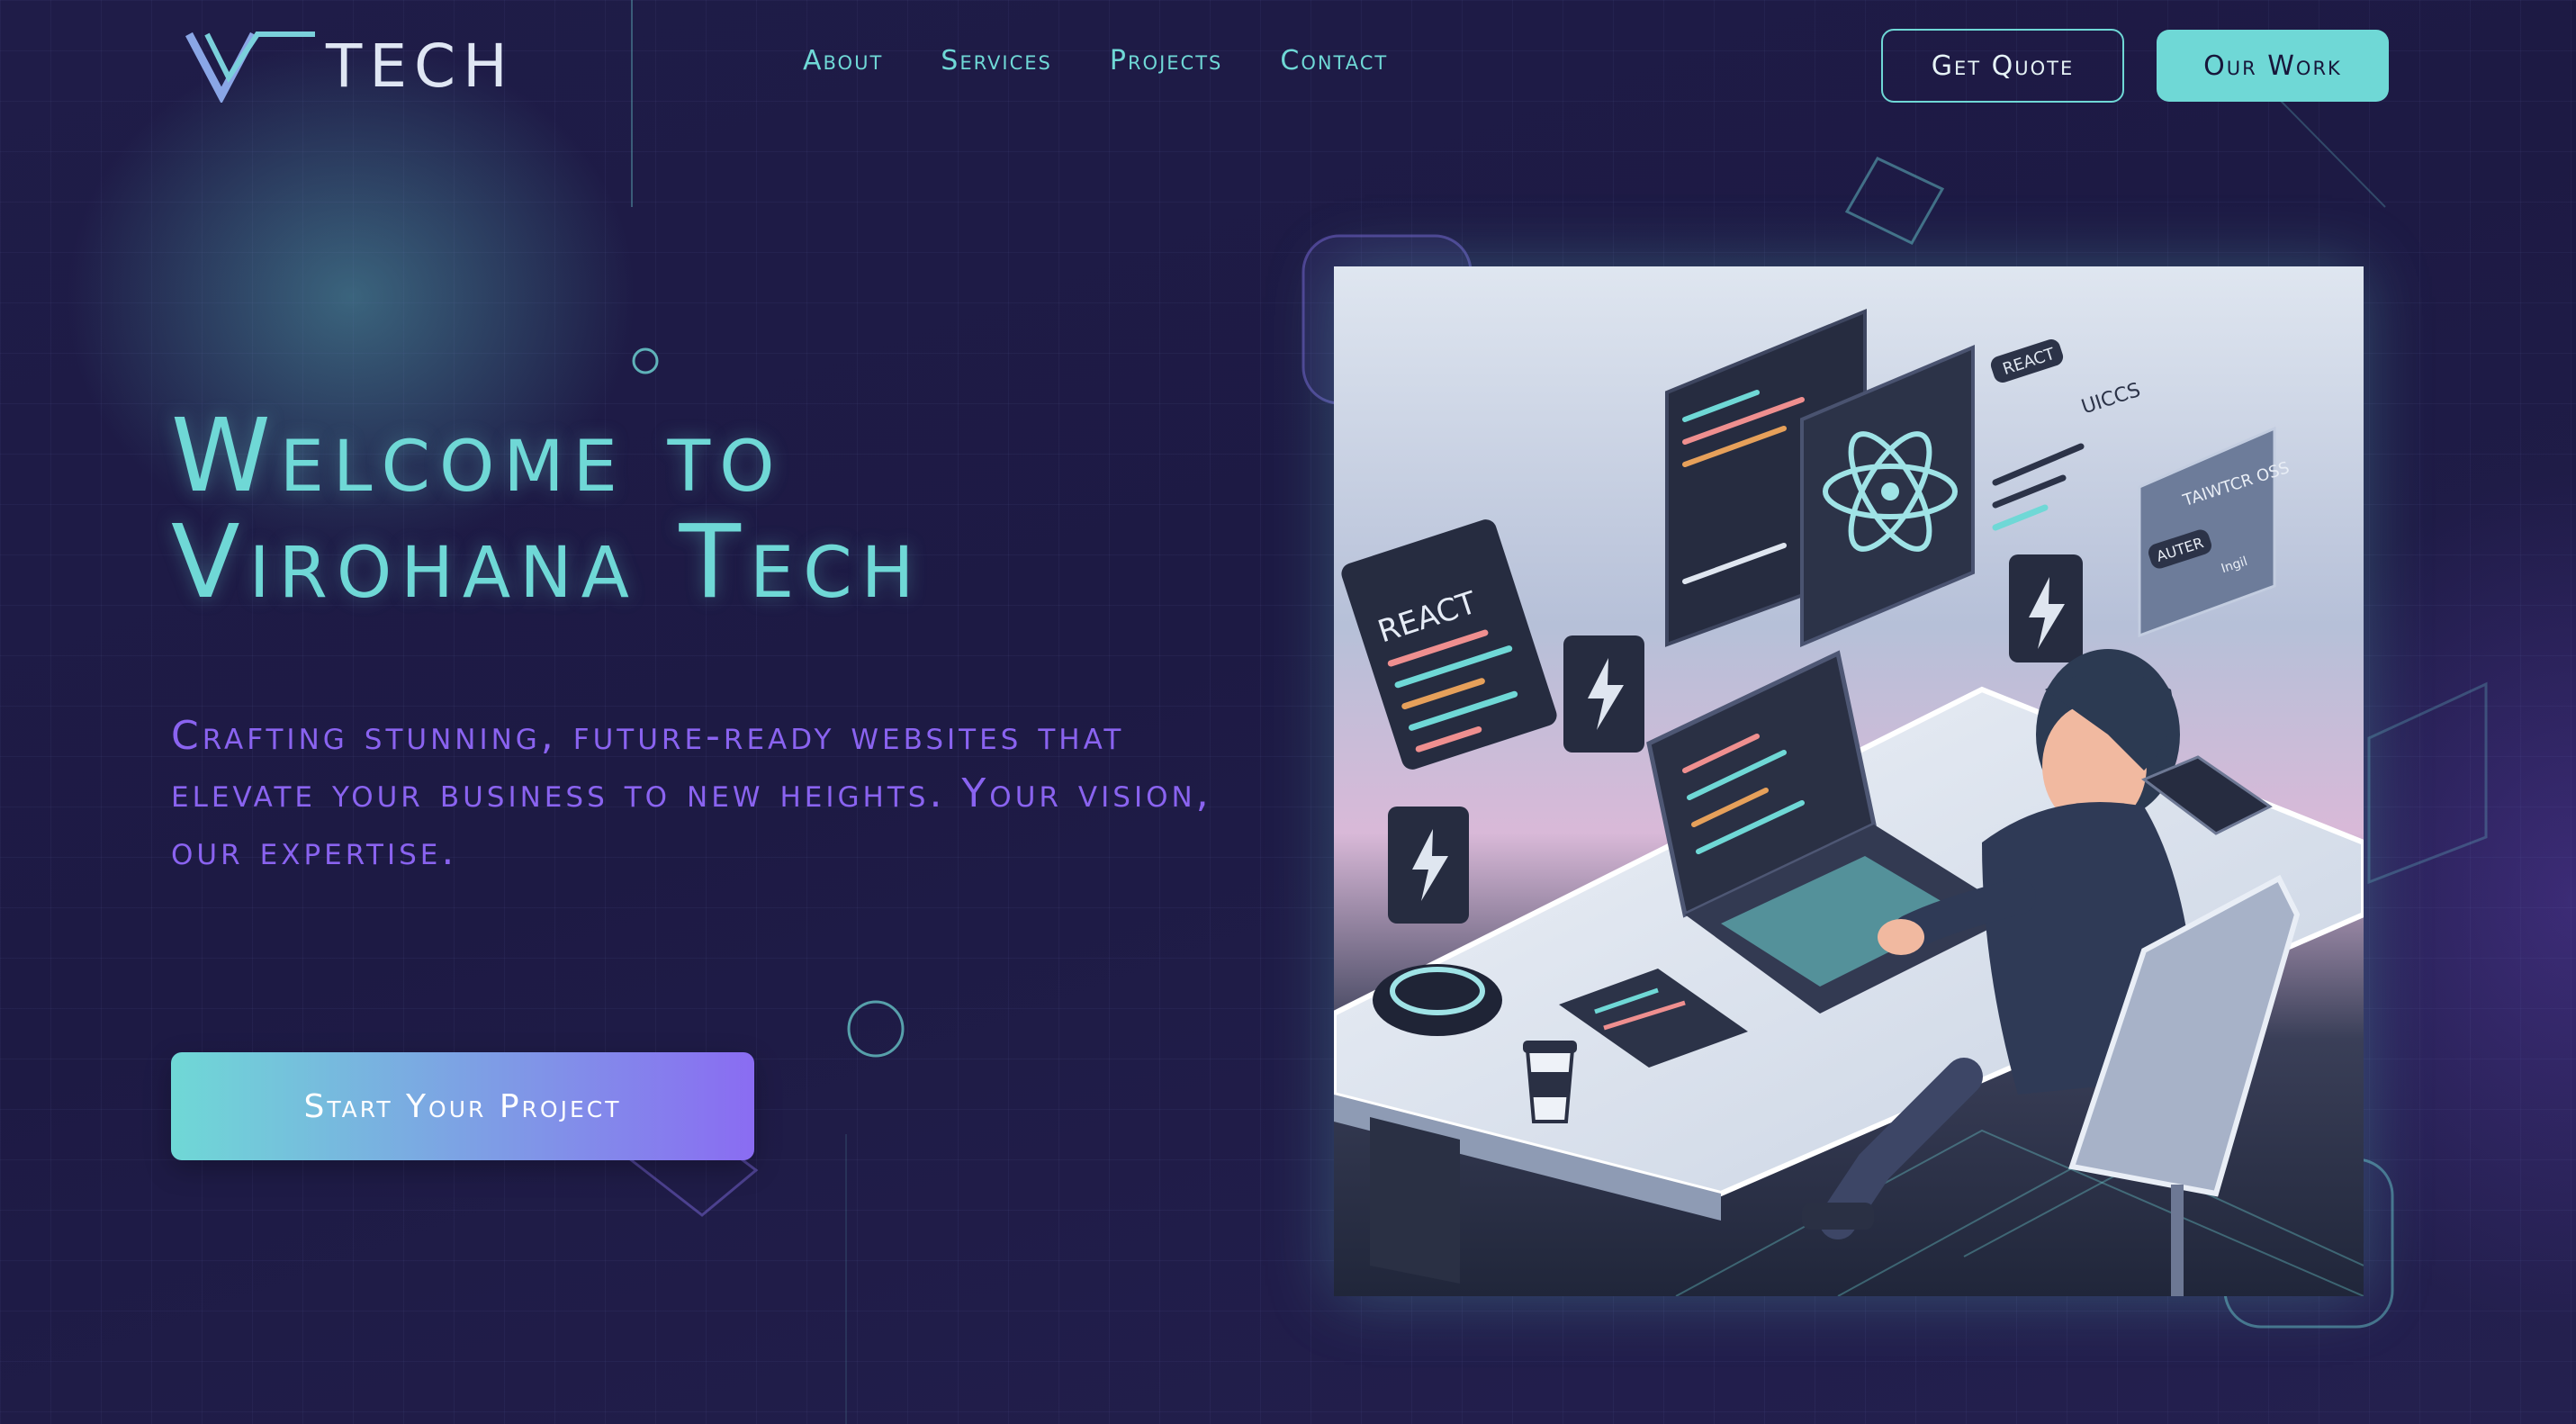 The height and width of the screenshot is (1424, 2576). I want to click on brand-logo: TECH, so click(350, 67).